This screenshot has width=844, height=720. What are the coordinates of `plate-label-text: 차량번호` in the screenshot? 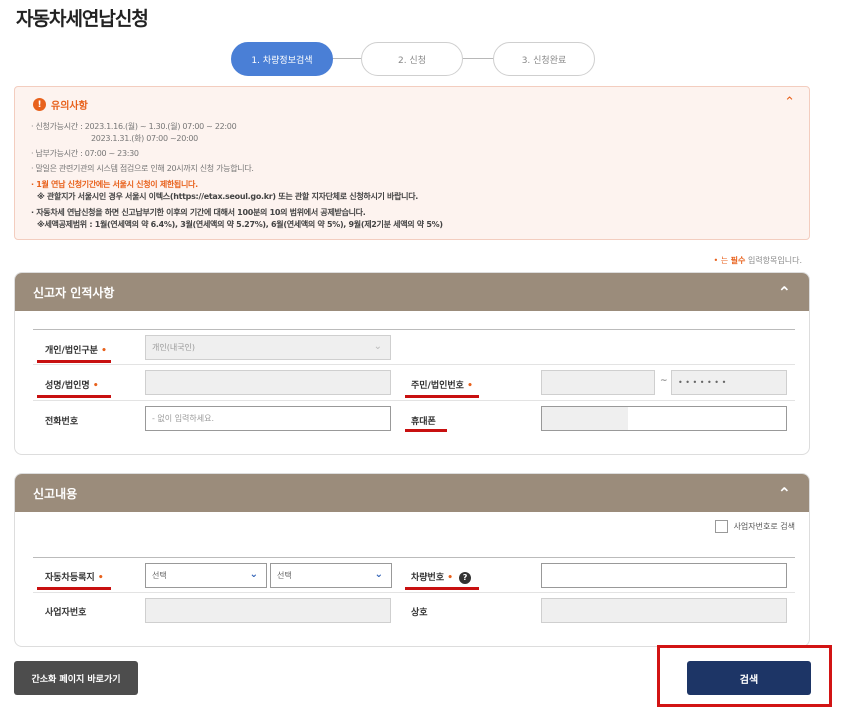 It's located at (428, 578).